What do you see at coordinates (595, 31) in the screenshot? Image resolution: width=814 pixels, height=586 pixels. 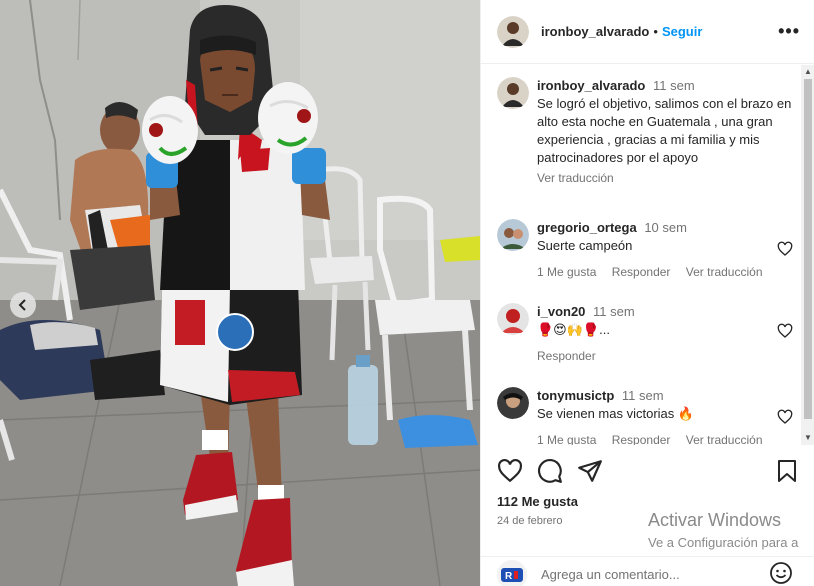 I see `author-username: ironboy_alvarado` at bounding box center [595, 31].